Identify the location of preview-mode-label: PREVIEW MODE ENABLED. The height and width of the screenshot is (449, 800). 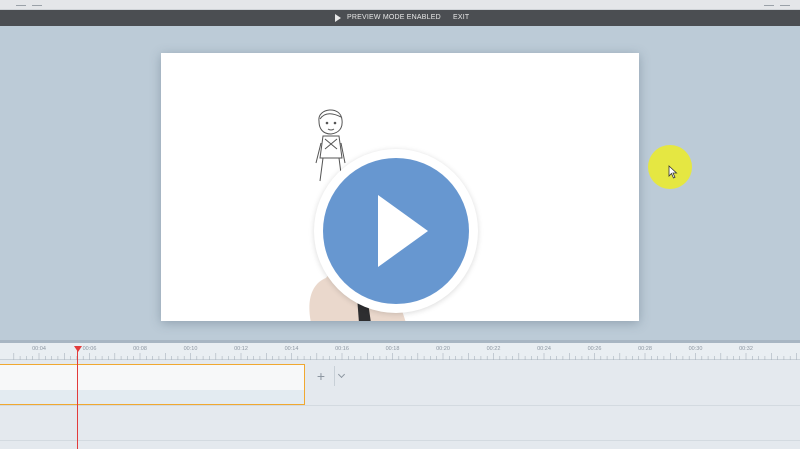
(394, 17).